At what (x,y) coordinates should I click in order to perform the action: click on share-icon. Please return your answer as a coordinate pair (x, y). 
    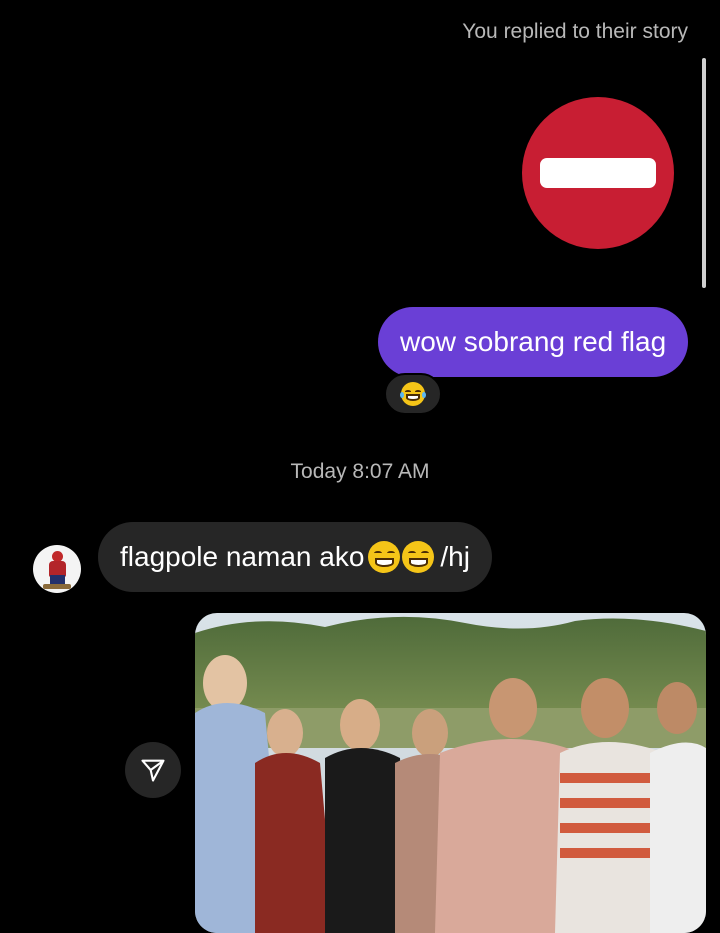
    Looking at the image, I should click on (153, 770).